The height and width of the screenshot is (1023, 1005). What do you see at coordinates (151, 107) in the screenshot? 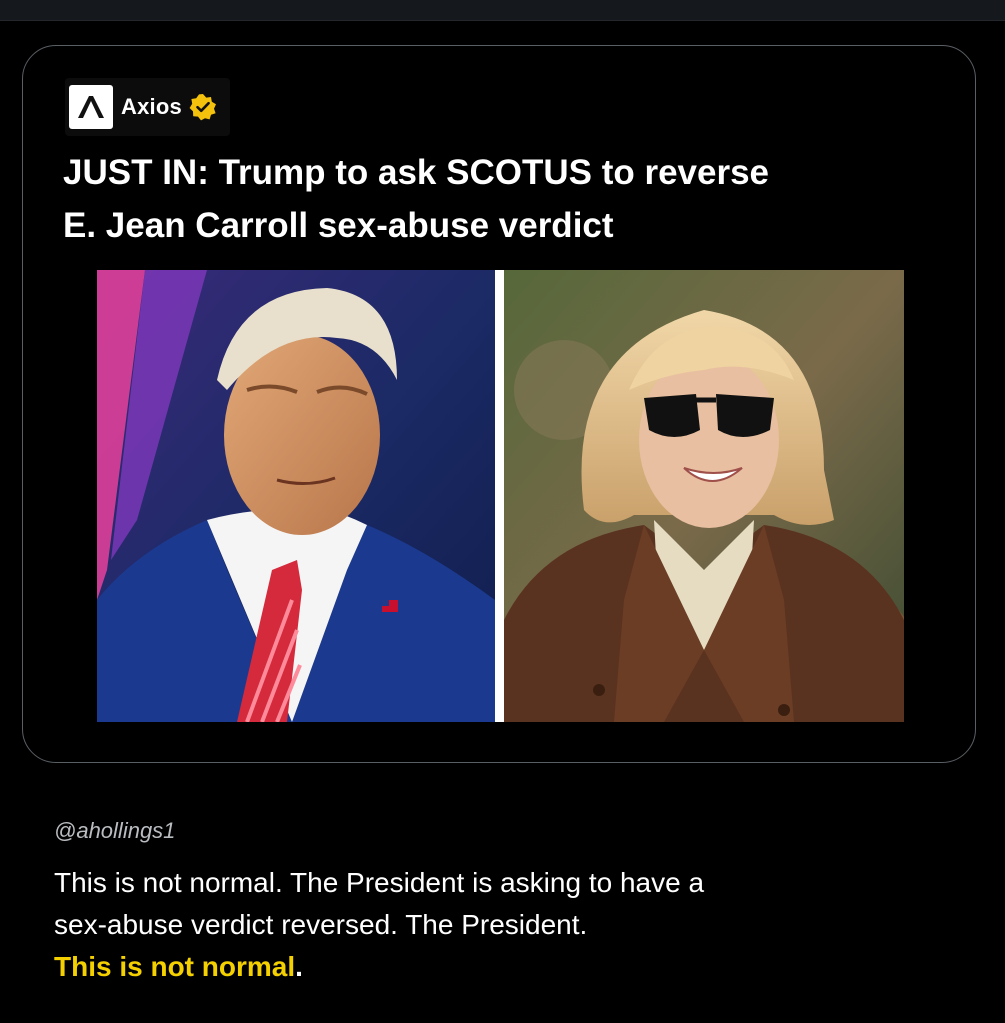
I see `source-name: Axios` at bounding box center [151, 107].